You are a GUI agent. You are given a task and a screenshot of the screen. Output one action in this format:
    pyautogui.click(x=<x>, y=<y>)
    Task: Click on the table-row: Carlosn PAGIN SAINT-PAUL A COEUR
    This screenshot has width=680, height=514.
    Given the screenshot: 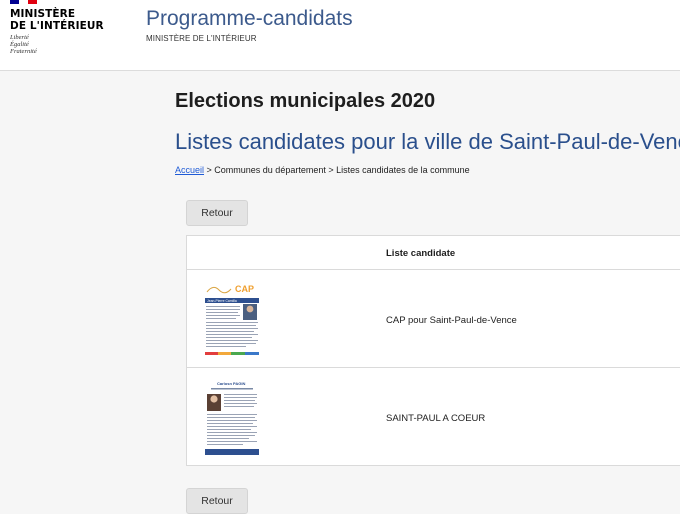 What is the action you would take?
    pyautogui.click(x=433, y=417)
    